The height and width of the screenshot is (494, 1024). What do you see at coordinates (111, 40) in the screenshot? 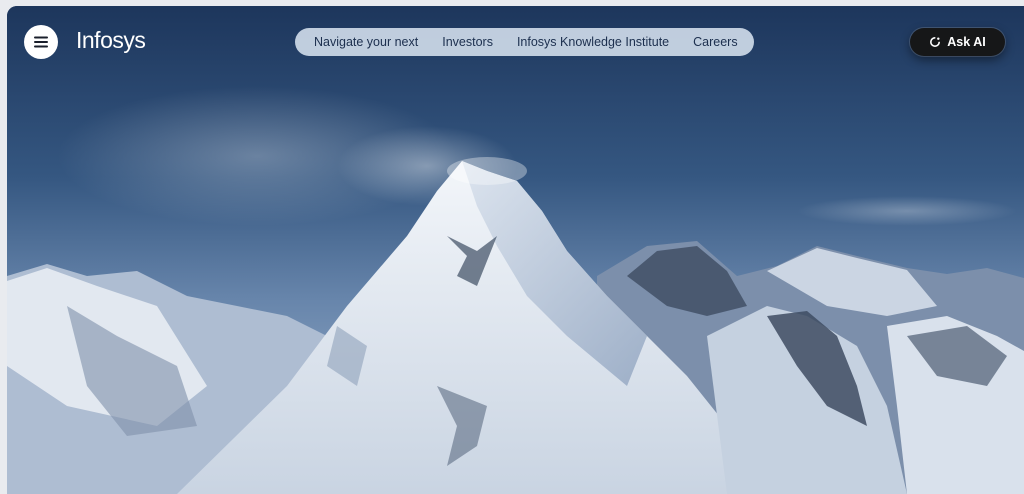
I see `infosys-logo: Infosys` at bounding box center [111, 40].